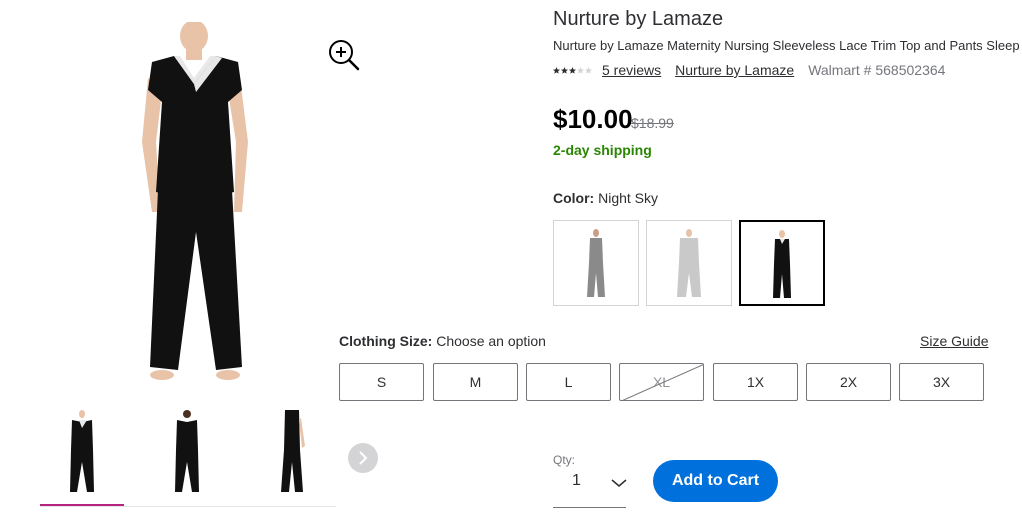 The width and height of the screenshot is (1022, 520). I want to click on size-guide-link: Size Guide, so click(954, 341).